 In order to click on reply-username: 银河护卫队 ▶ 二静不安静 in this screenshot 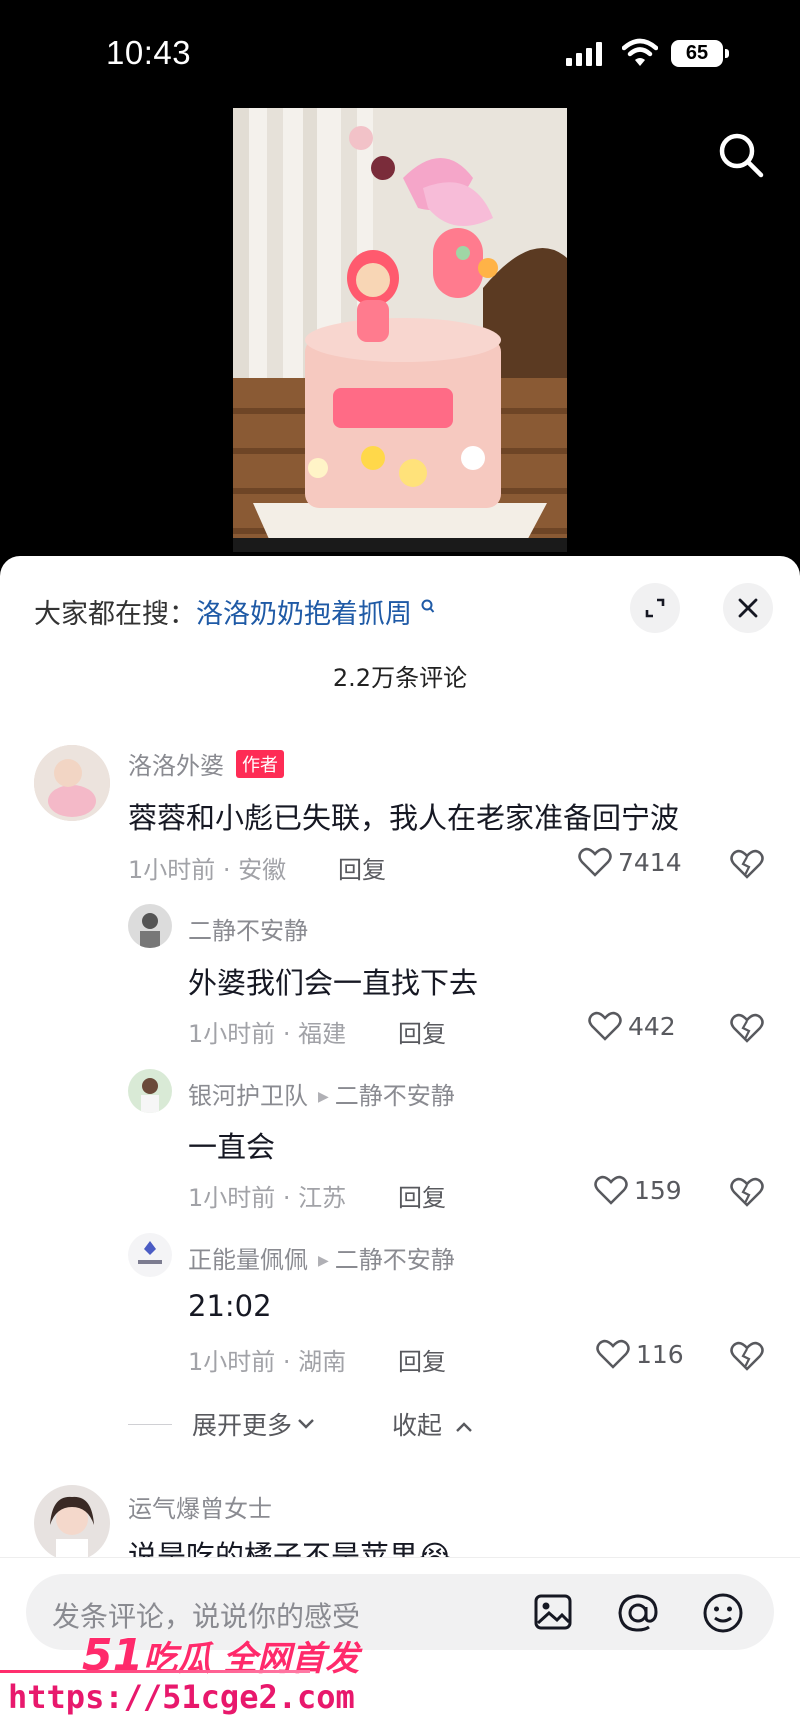, I will do `click(321, 1093)`.